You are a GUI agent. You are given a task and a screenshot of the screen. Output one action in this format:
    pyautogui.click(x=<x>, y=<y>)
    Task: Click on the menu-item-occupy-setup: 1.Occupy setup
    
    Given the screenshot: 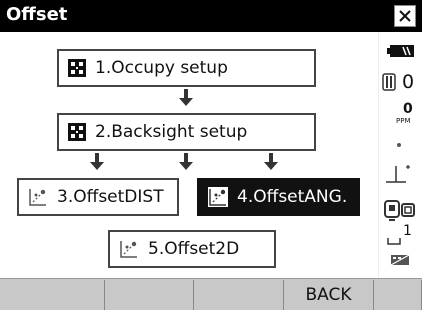 What is the action you would take?
    pyautogui.click(x=186, y=68)
    